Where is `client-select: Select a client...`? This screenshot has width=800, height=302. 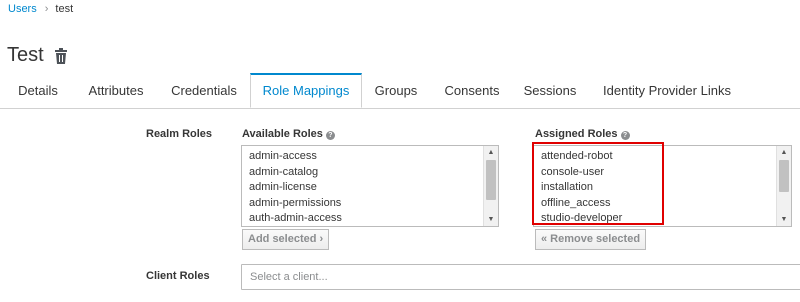
client-select: Select a client... is located at coordinates (520, 277).